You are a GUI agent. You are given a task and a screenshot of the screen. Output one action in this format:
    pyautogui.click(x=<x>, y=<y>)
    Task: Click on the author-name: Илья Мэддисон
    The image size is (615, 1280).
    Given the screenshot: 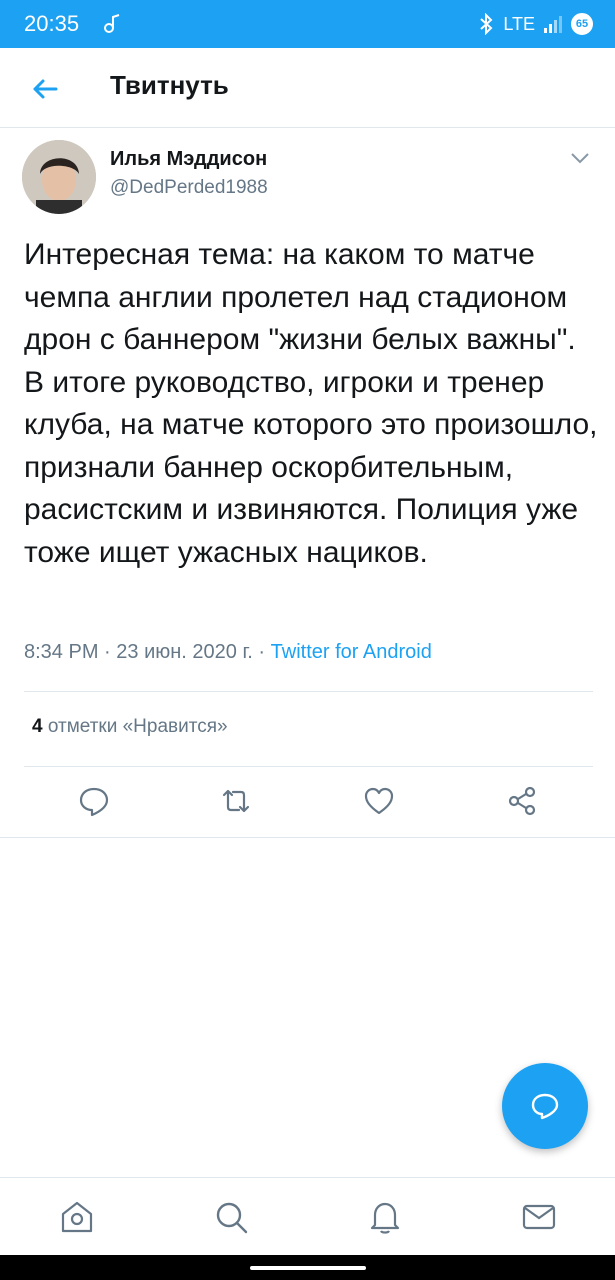 What is the action you would take?
    pyautogui.click(x=188, y=159)
    